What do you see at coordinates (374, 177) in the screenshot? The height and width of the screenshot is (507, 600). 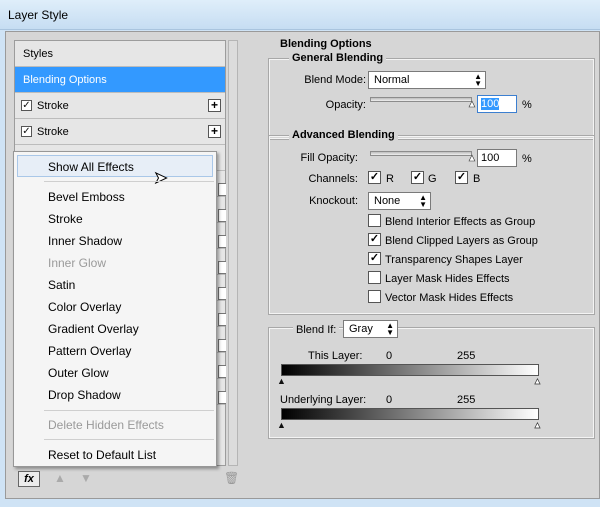 I see `channel-r-checkbox: ✓` at bounding box center [374, 177].